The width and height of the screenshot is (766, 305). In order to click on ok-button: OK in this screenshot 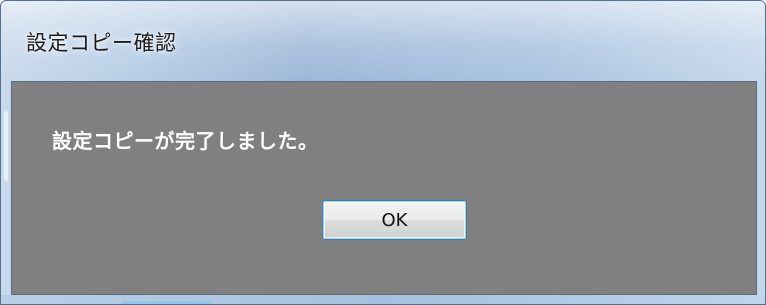, I will do `click(394, 220)`.